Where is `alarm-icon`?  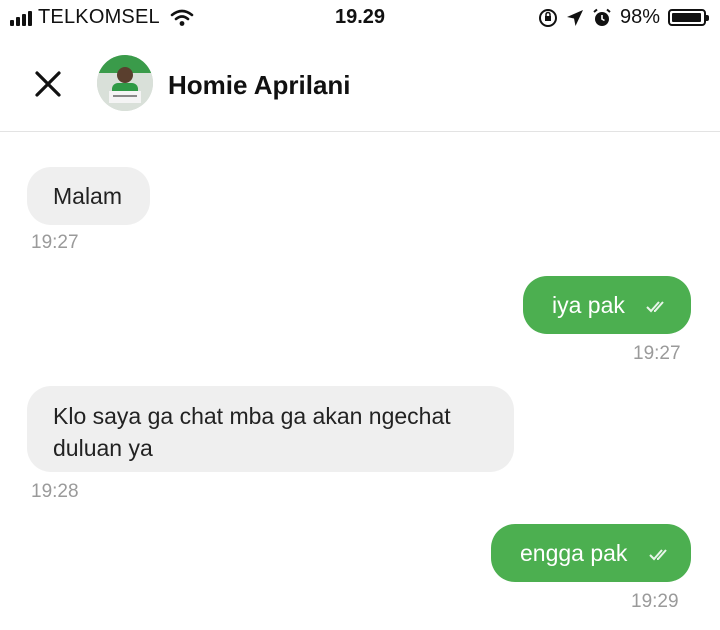 alarm-icon is located at coordinates (602, 17).